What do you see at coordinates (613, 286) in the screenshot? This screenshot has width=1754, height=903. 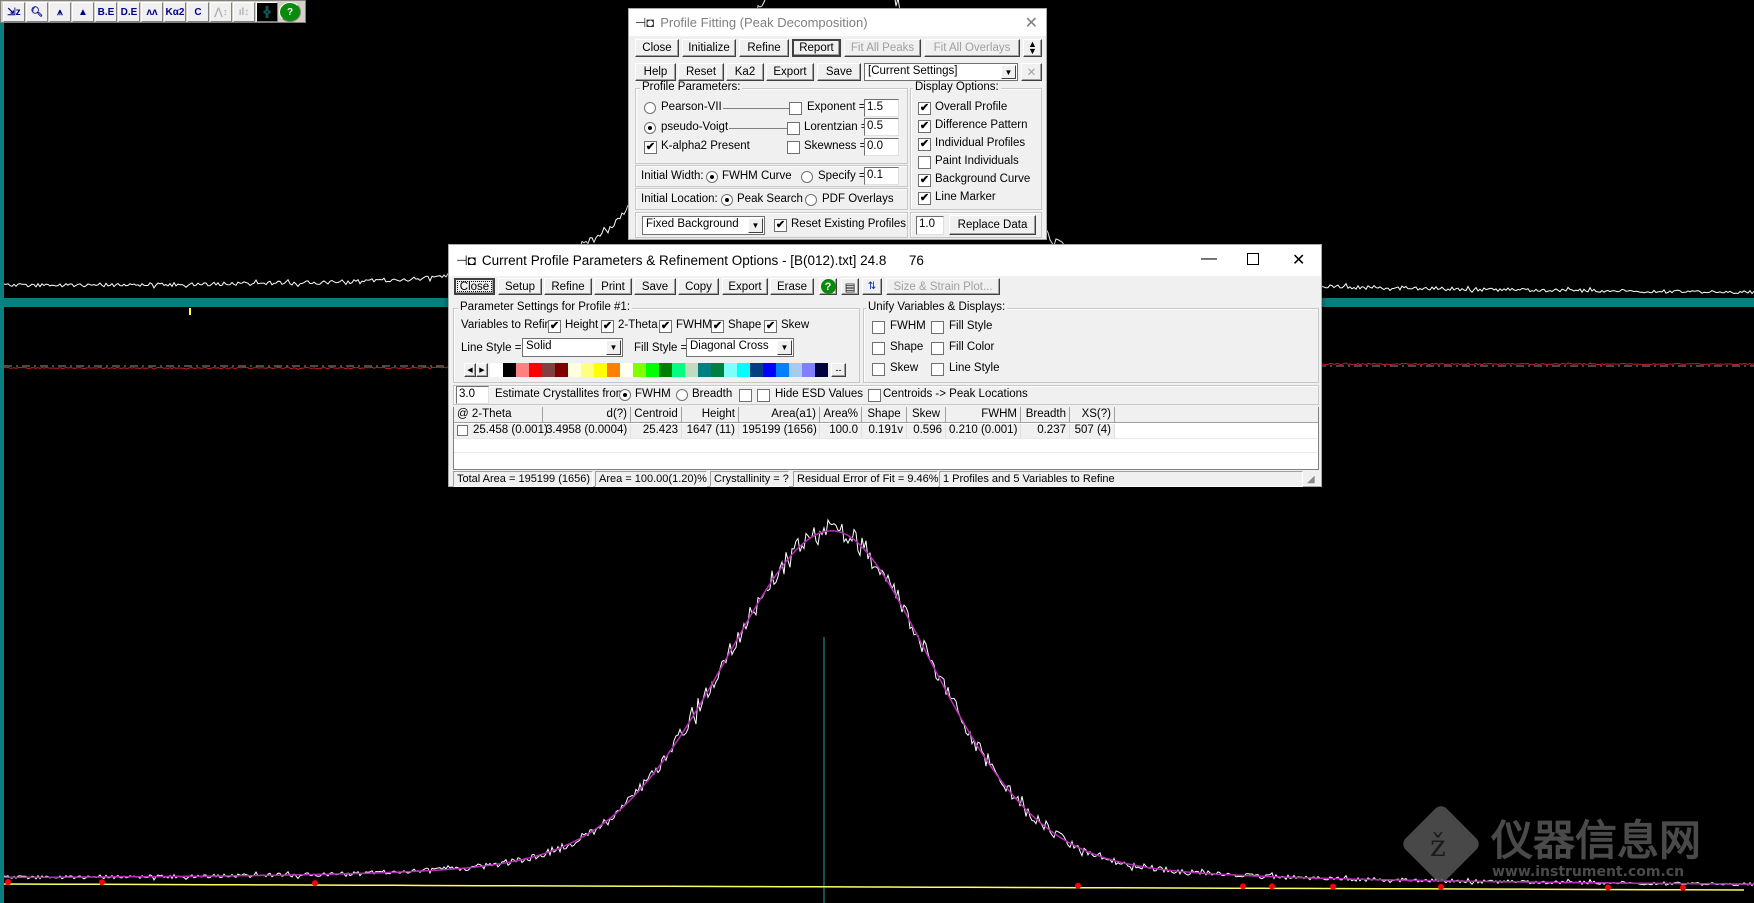 I see `print-button: Print` at bounding box center [613, 286].